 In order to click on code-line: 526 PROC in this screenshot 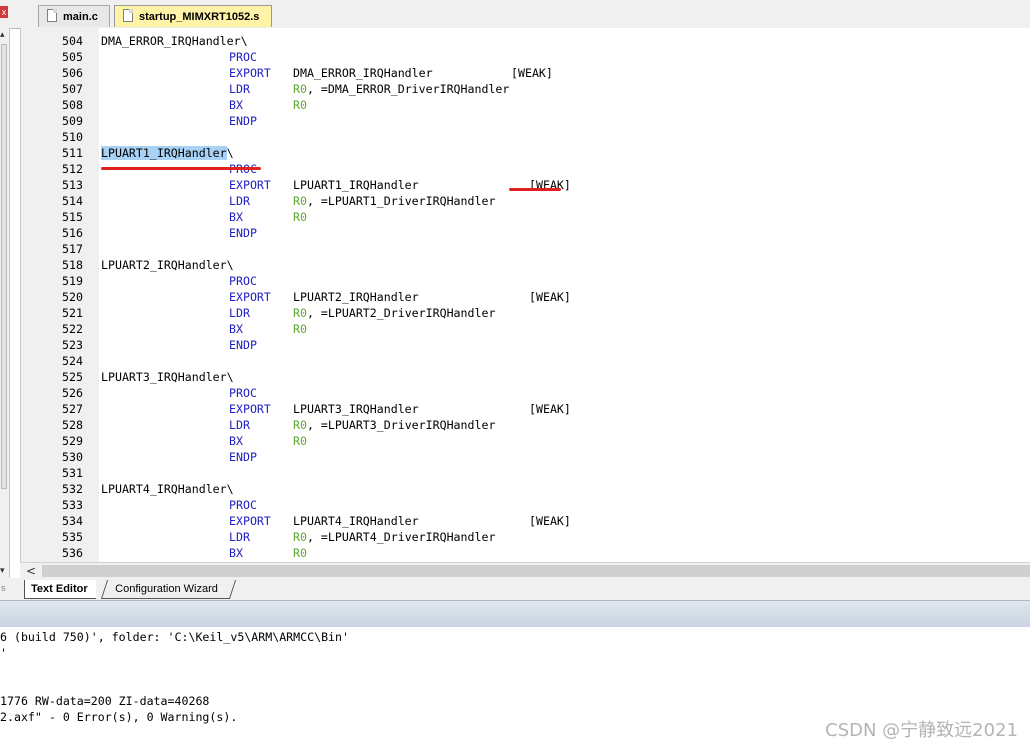, I will do `click(525, 393)`.